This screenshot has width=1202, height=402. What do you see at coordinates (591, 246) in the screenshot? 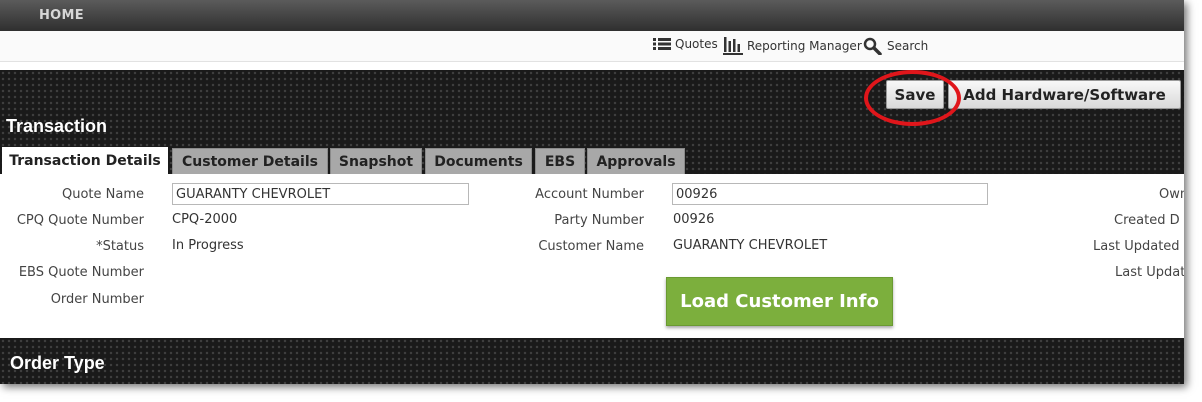
I see `customer-name-label: Customer Name` at bounding box center [591, 246].